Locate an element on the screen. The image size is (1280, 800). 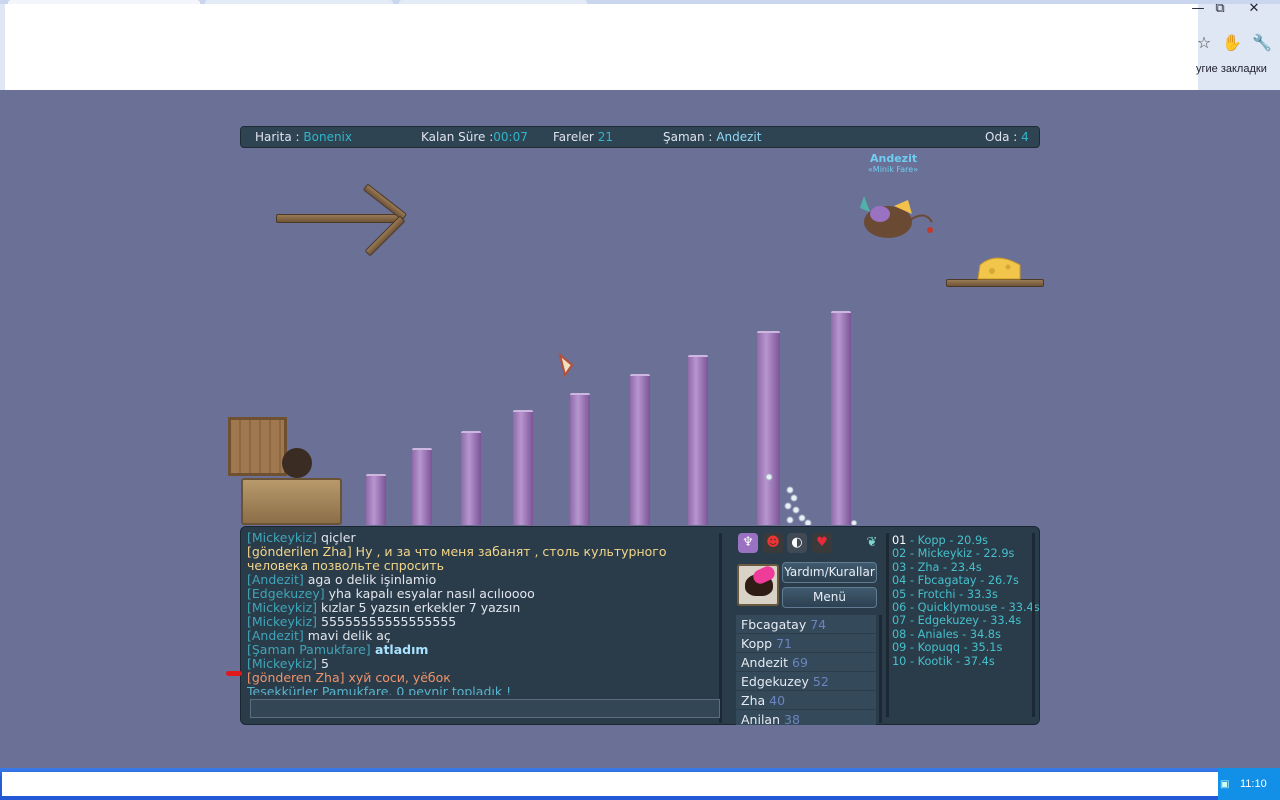
player-row: Andezit 69 is located at coordinates (806, 662).